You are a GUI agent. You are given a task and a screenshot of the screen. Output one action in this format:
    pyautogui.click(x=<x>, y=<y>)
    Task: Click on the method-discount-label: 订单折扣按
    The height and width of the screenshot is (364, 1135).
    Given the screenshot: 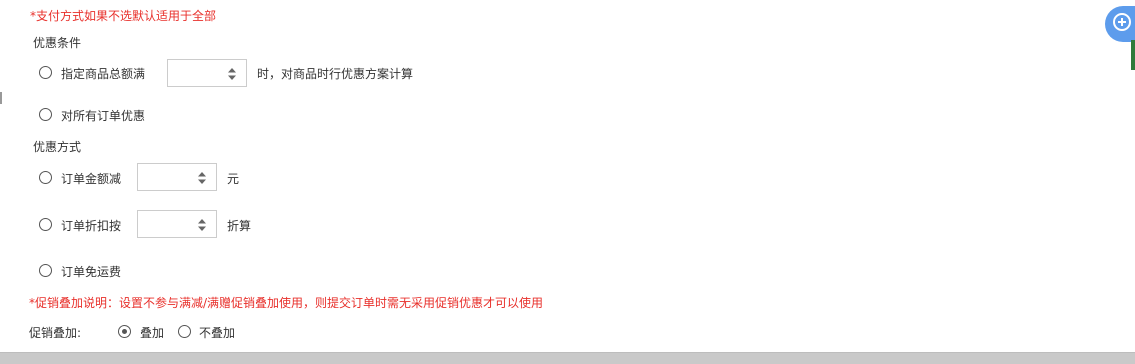 What is the action you would take?
    pyautogui.click(x=91, y=226)
    